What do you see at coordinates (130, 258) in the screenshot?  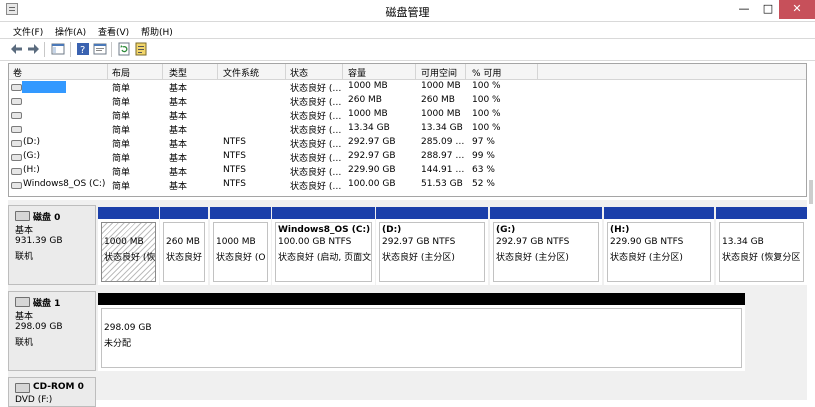 I see `partition-status: 状态良好 (恢` at bounding box center [130, 258].